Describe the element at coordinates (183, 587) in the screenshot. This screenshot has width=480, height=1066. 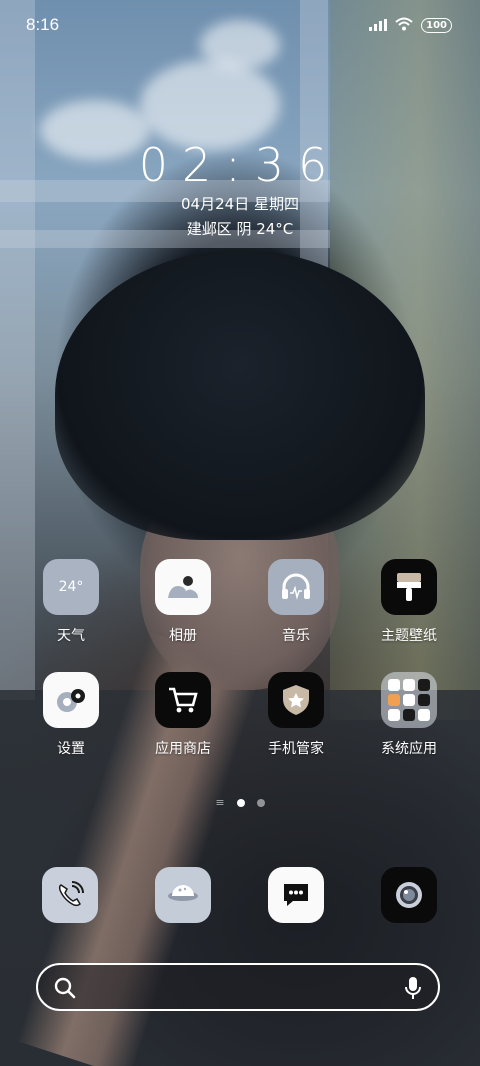
I see `gallery-icon` at that location.